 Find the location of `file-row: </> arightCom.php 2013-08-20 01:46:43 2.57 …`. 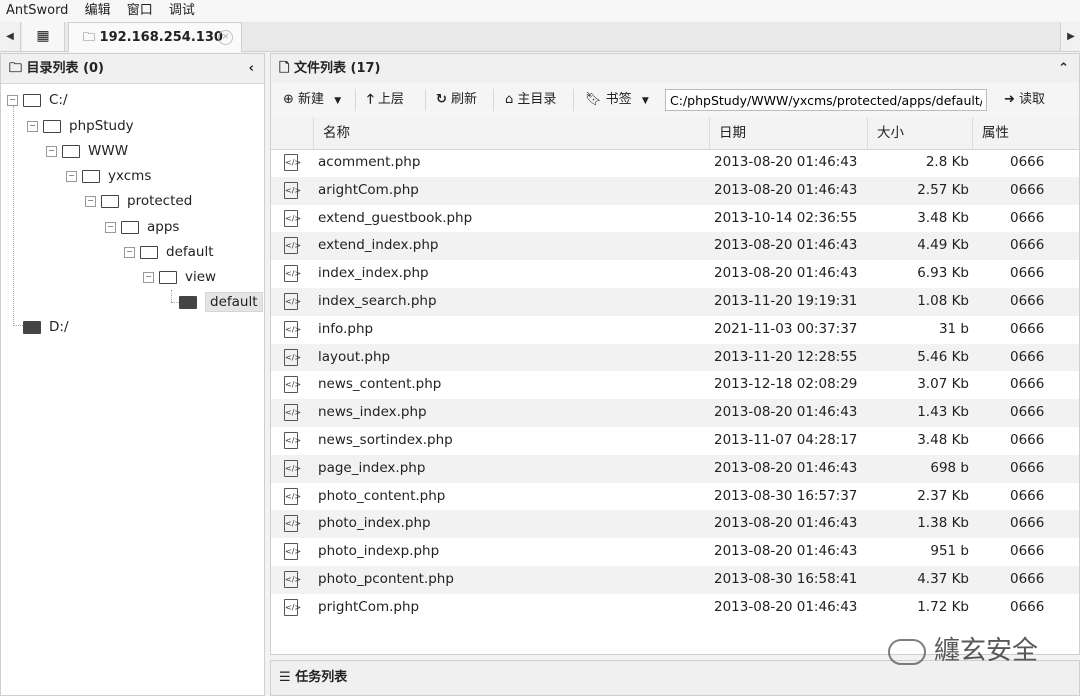

file-row: </> arightCom.php 2013-08-20 01:46:43 2.57 … is located at coordinates (675, 190).